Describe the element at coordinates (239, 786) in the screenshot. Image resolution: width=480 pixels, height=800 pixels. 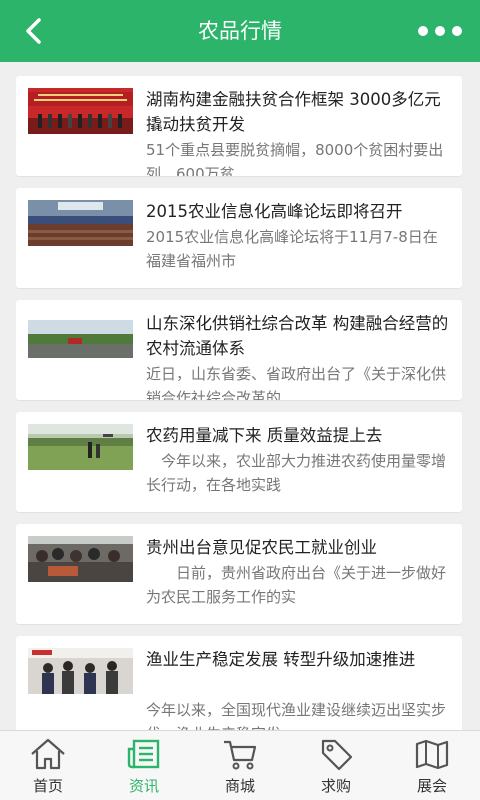
I see `tab-mall-label: 商城` at that location.